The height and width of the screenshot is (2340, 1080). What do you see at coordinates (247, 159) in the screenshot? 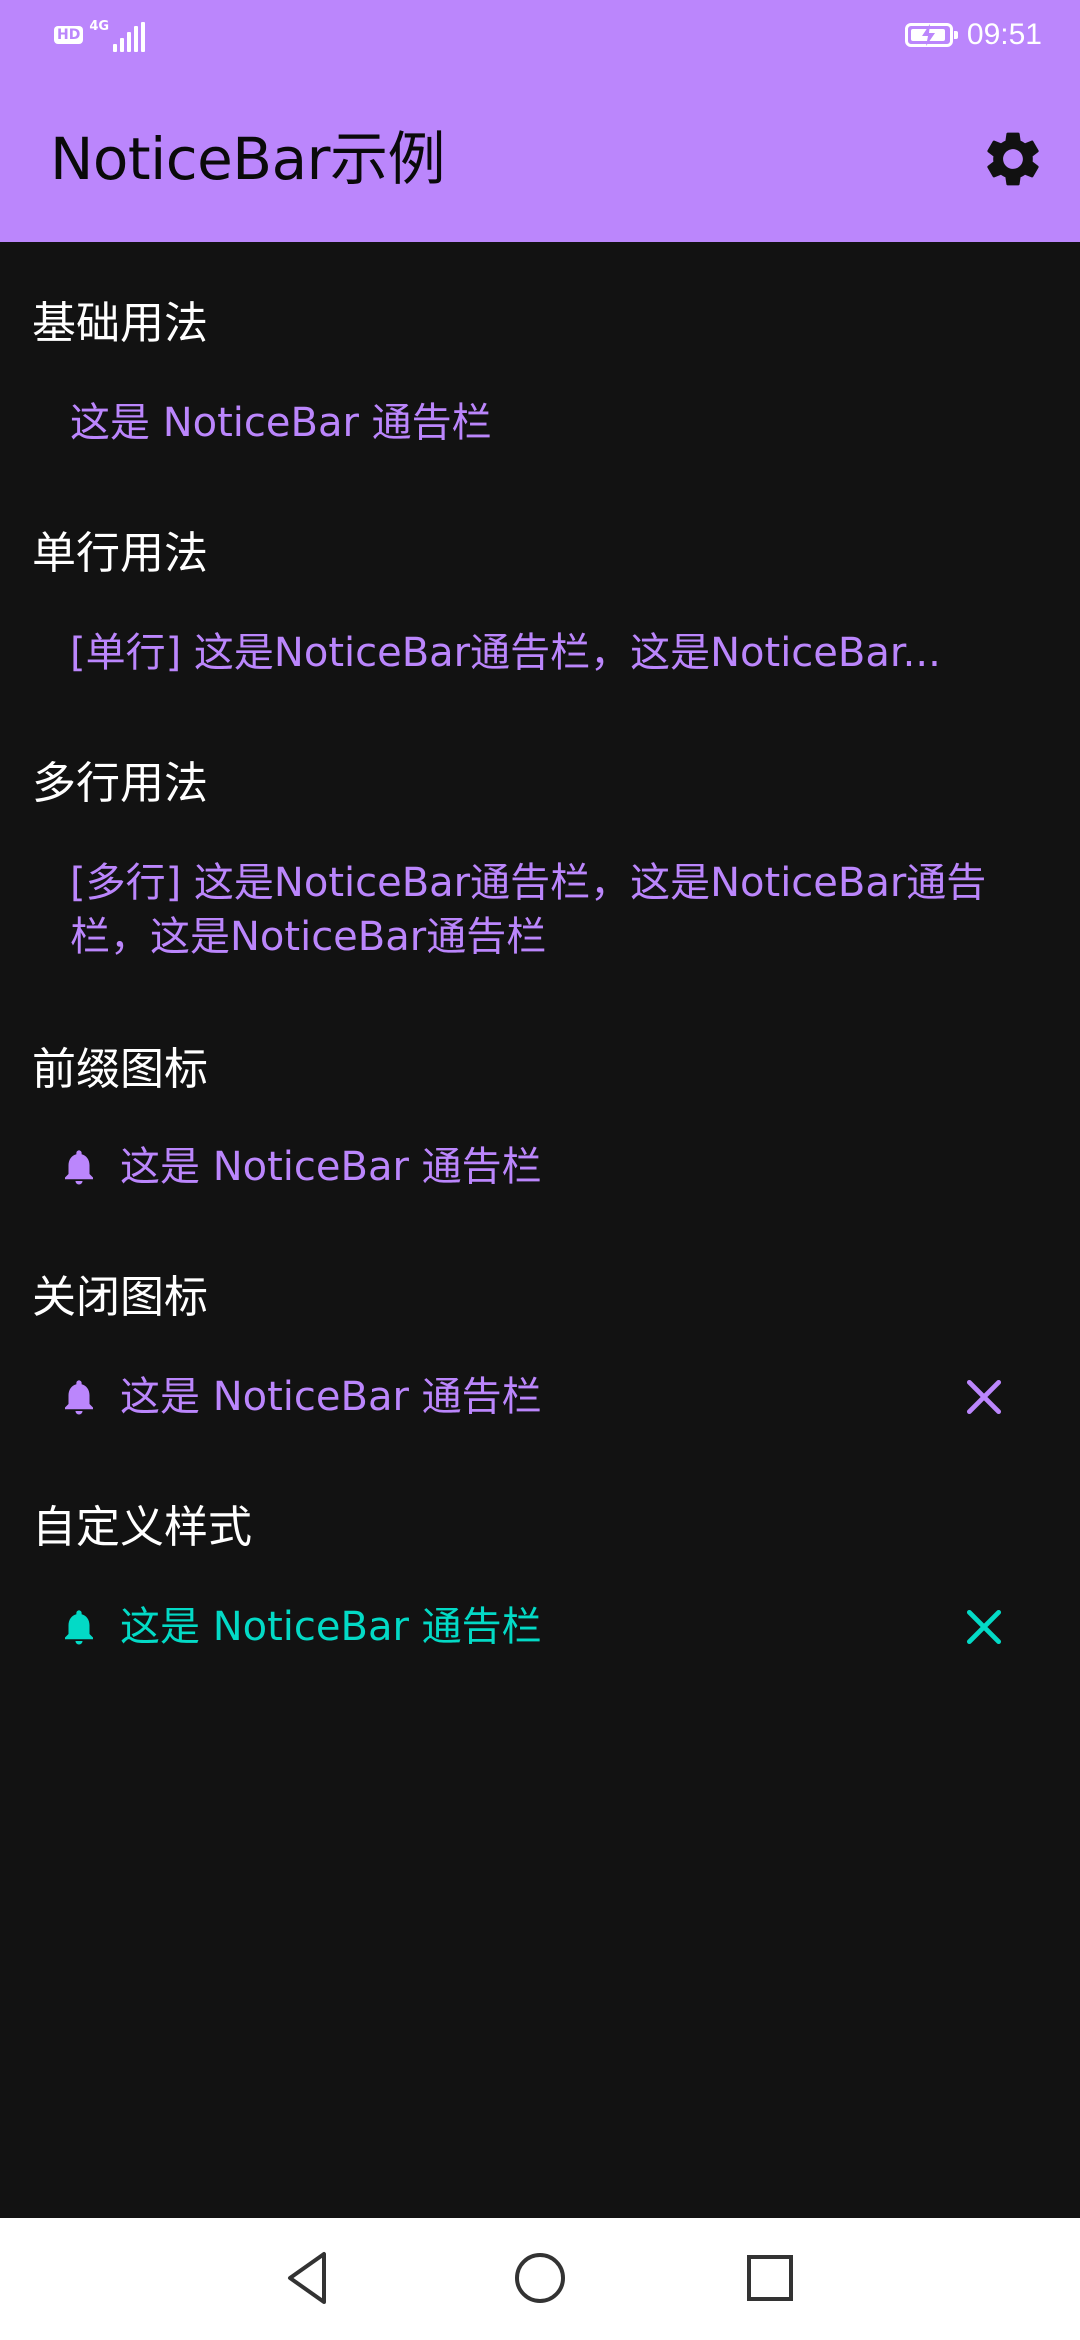
I see `page-title: NoticeBar示例` at bounding box center [247, 159].